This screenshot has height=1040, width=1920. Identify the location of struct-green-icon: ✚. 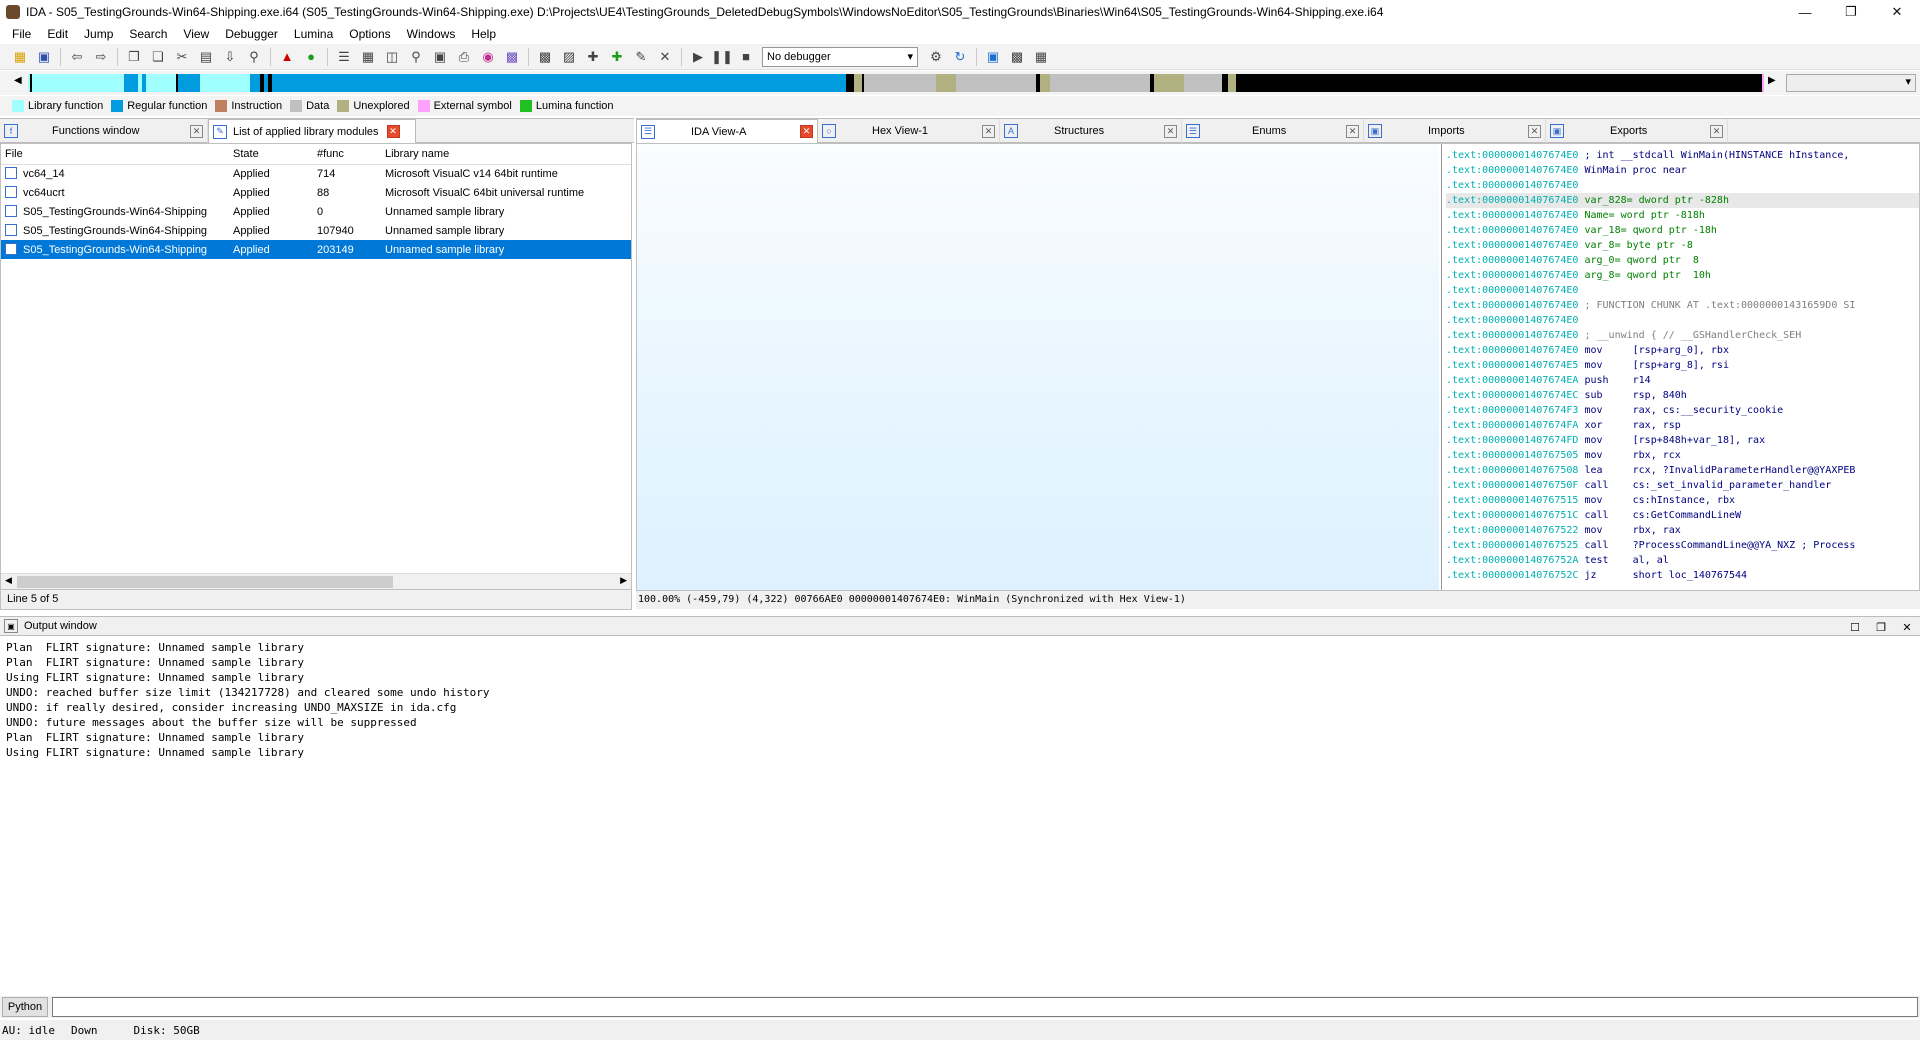
(617, 57).